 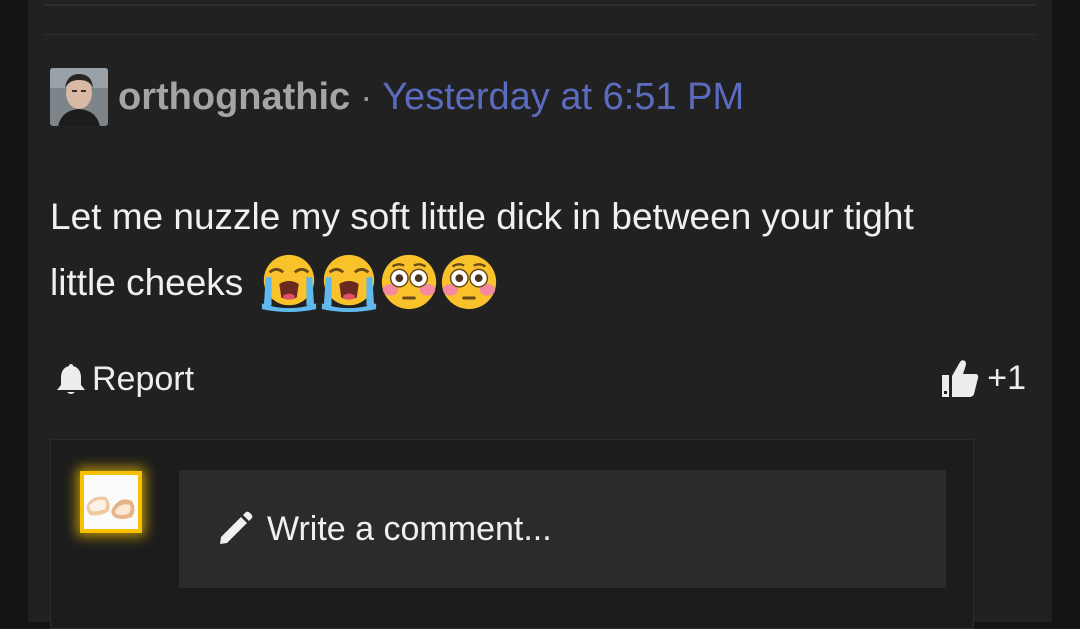 What do you see at coordinates (79, 97) in the screenshot?
I see `author-avatar` at bounding box center [79, 97].